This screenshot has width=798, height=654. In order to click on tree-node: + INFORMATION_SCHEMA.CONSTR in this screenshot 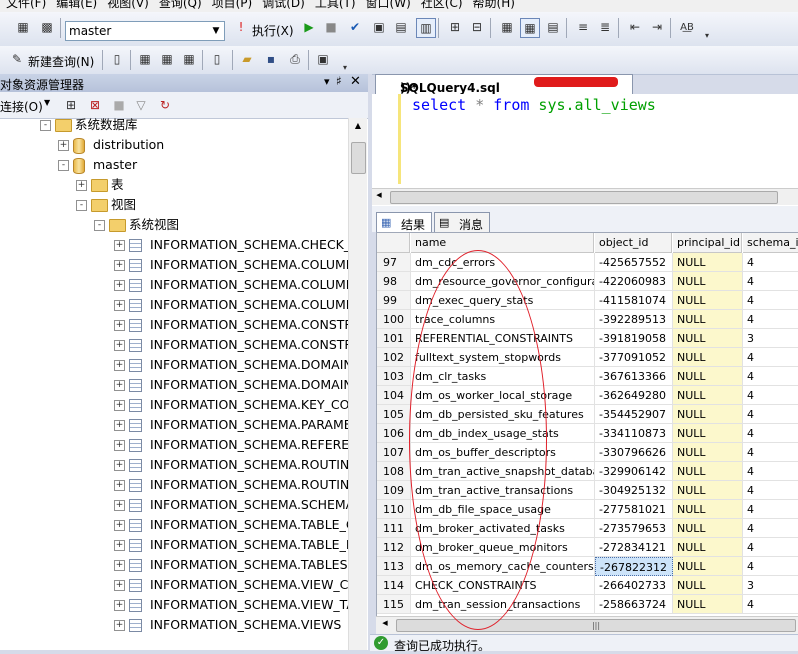, I will do `click(174, 345)`.